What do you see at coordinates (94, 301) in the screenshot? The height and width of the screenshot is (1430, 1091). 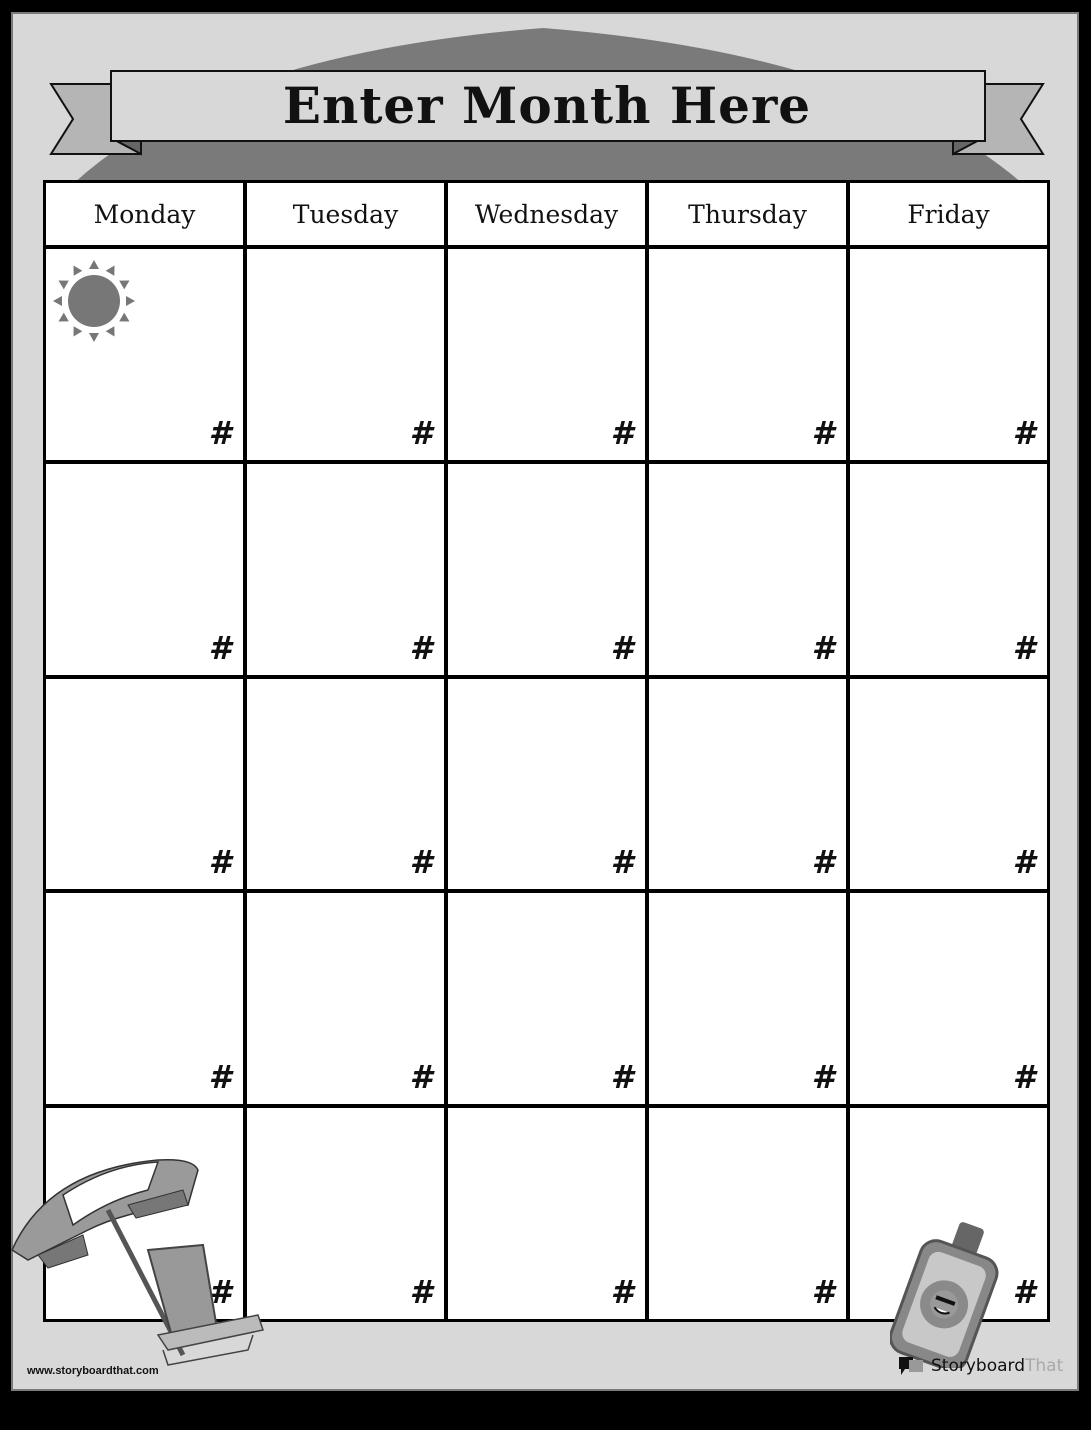 I see `sun-icon` at bounding box center [94, 301].